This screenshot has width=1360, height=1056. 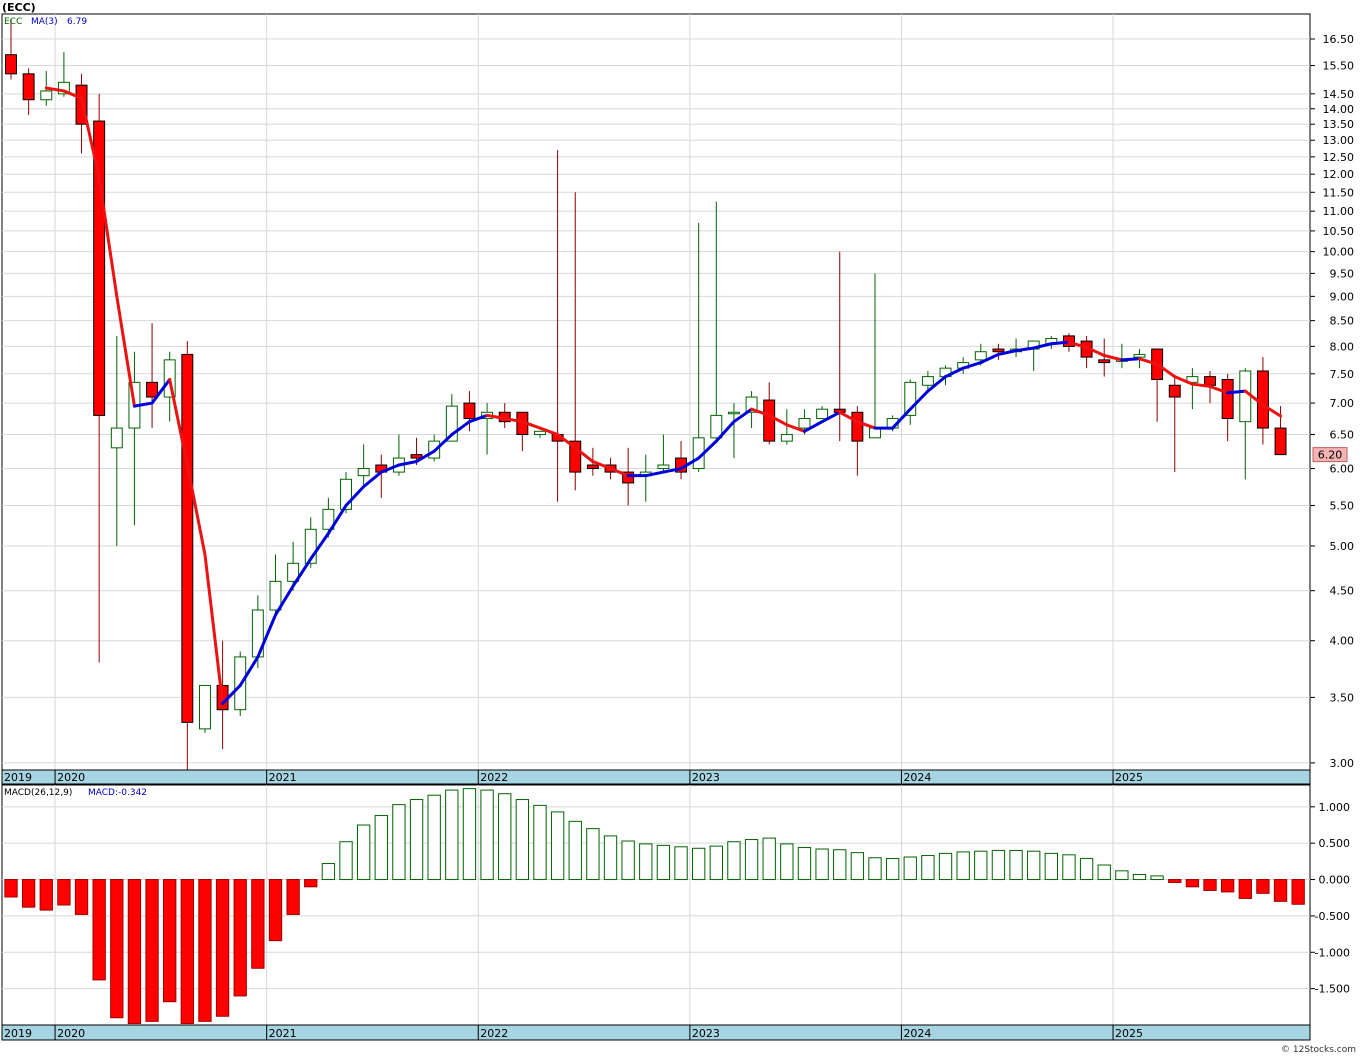 What do you see at coordinates (1339, 39) in the screenshot?
I see `price-tick-label: 16.50` at bounding box center [1339, 39].